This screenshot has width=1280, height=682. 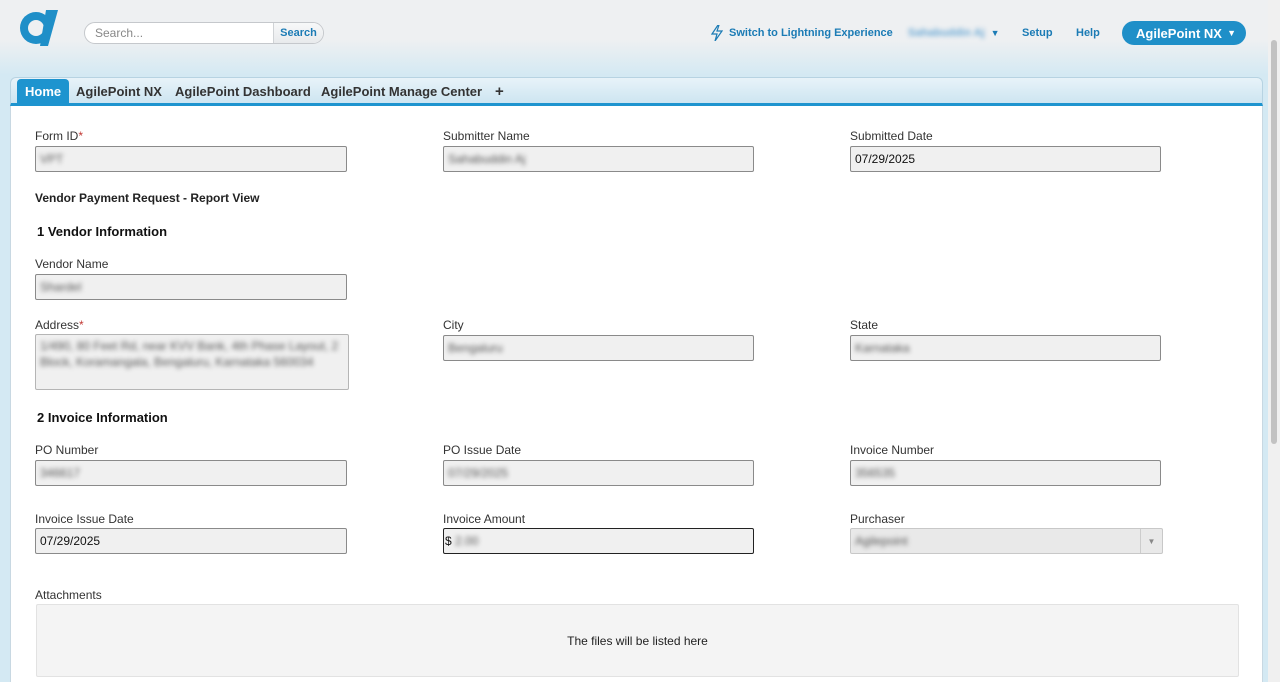 I want to click on search-box: Search, so click(x=204, y=33).